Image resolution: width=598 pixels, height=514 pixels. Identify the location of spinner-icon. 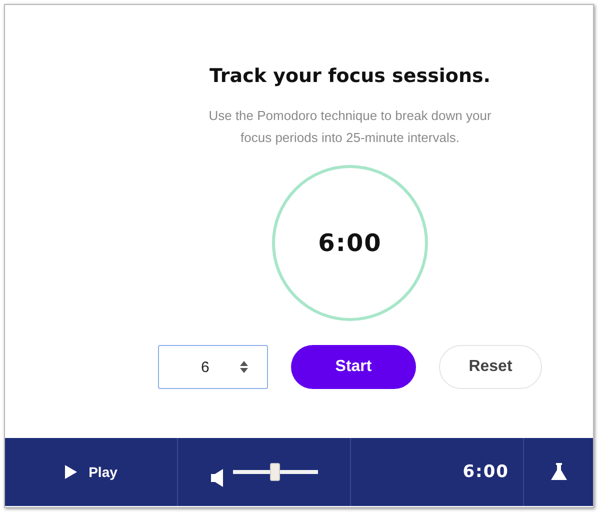
(244, 367).